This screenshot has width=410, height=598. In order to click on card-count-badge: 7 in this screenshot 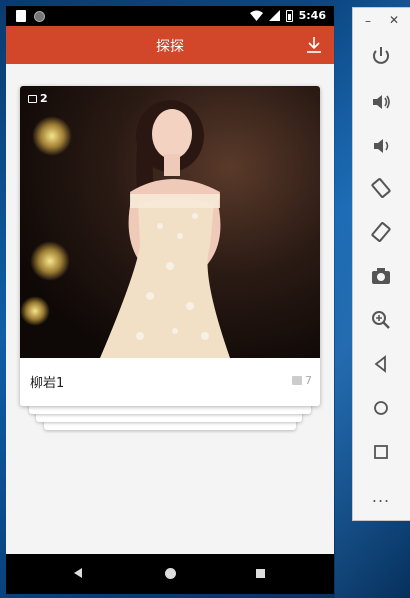, I will do `click(302, 380)`.